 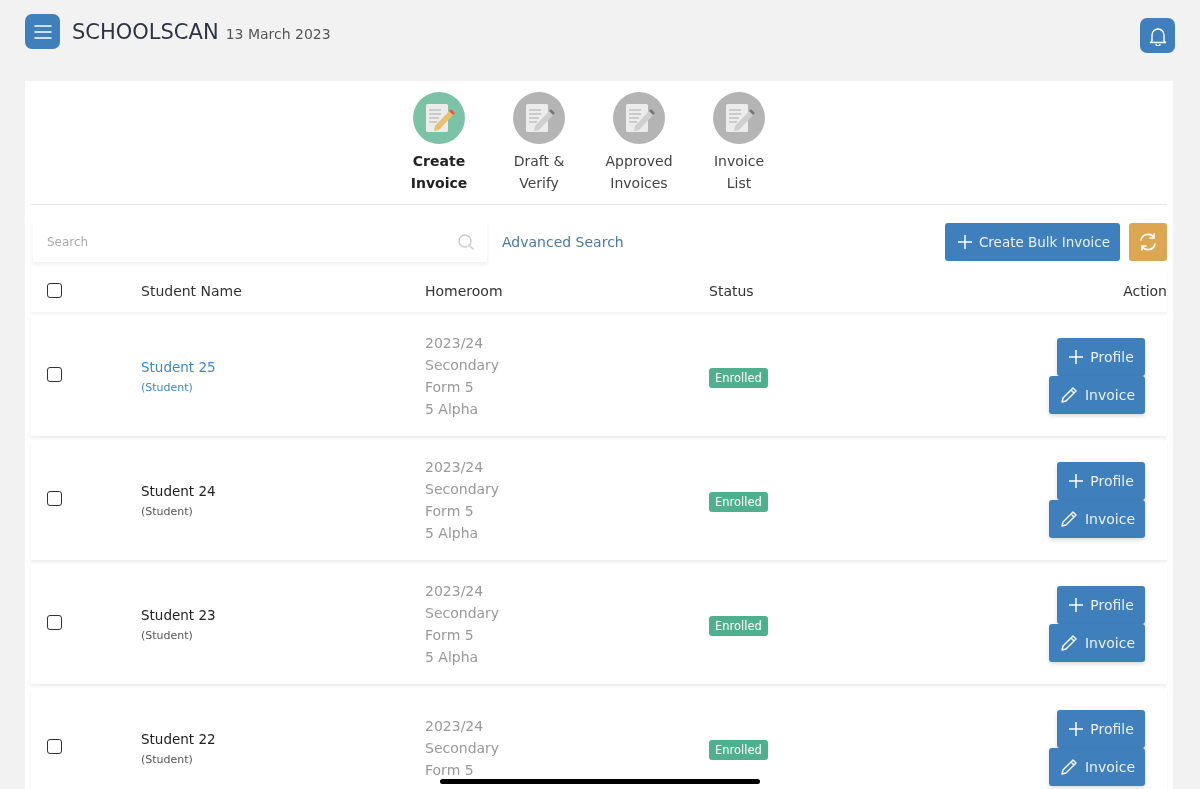 I want to click on menu-button, so click(x=42, y=31).